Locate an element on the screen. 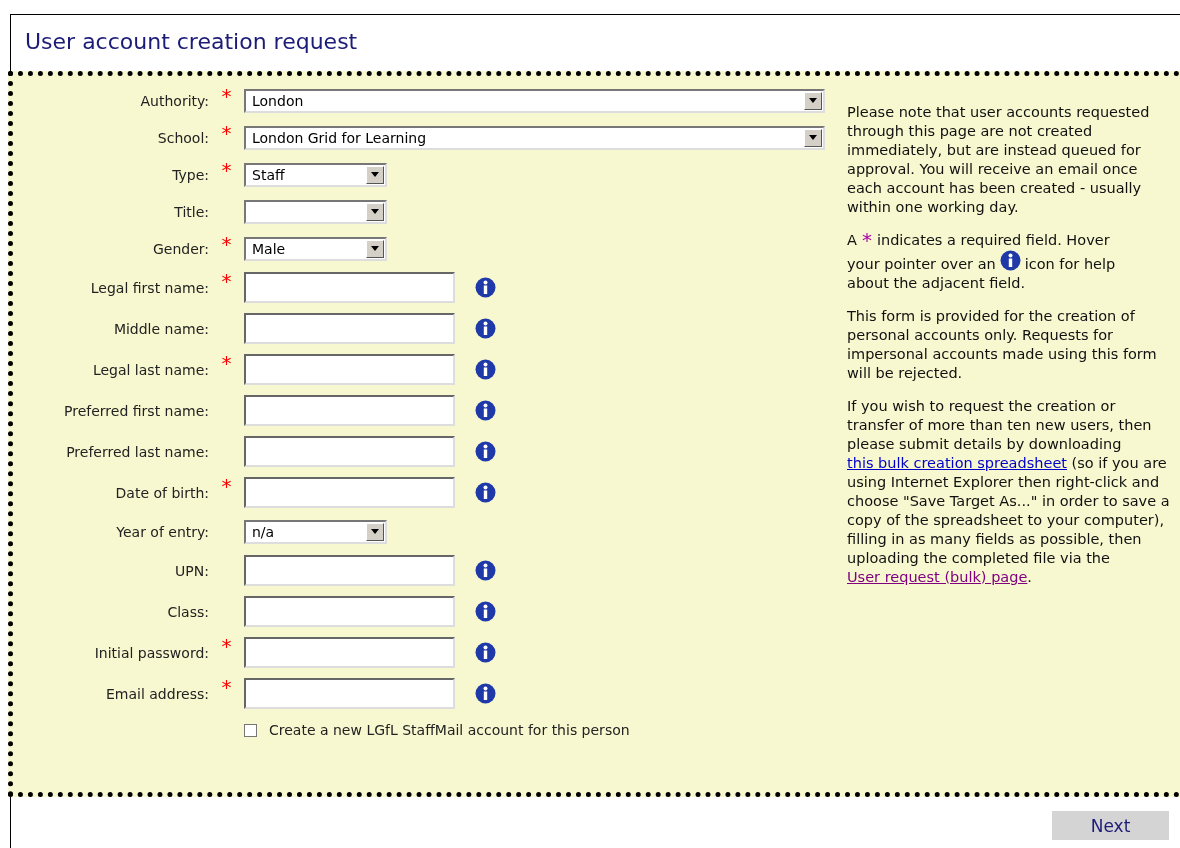  dropdown-field is located at coordinates (315, 211).